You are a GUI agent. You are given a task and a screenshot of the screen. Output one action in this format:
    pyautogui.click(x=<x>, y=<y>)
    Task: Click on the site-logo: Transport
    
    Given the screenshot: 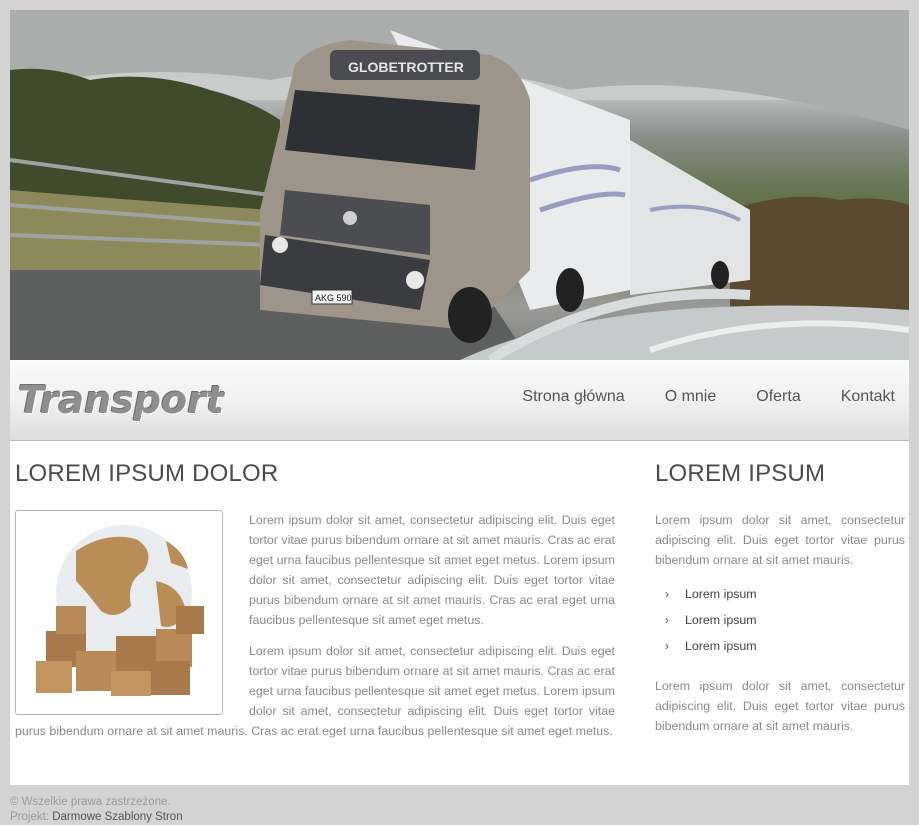 What is the action you would take?
    pyautogui.click(x=121, y=400)
    